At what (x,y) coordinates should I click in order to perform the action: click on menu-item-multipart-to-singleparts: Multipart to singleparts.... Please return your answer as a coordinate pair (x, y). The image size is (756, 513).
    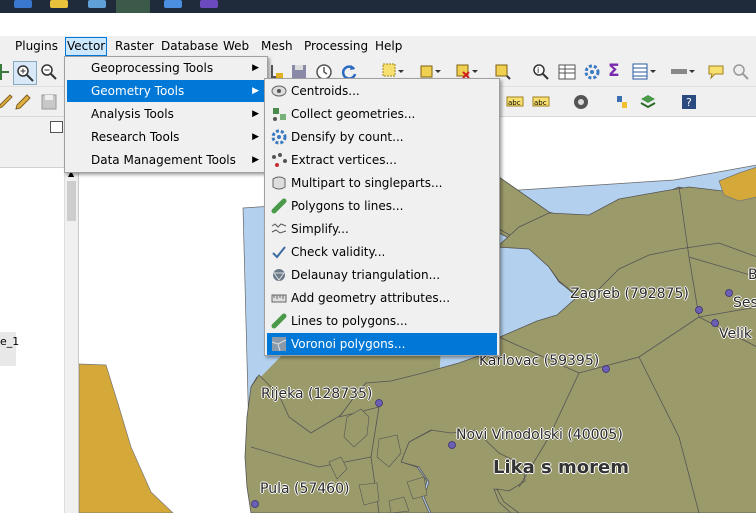
    Looking at the image, I should click on (382, 183).